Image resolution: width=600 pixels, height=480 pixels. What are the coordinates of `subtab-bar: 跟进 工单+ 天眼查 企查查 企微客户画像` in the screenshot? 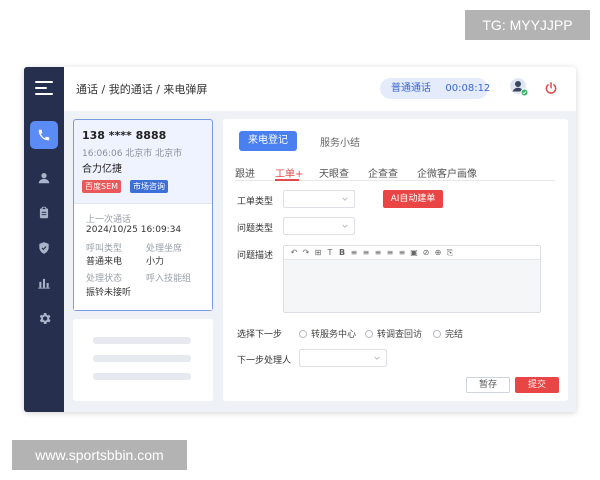 It's located at (395, 173).